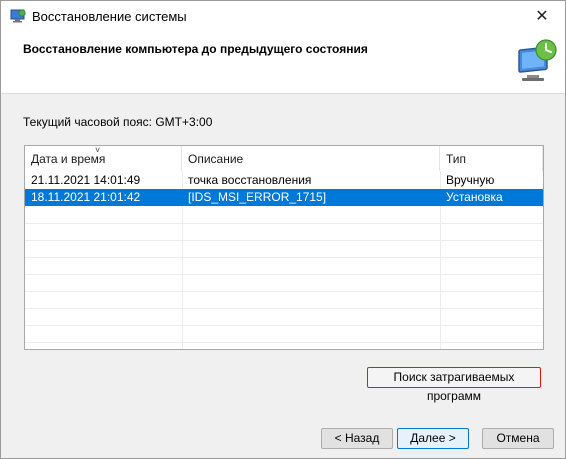  I want to click on sort-descending-icon: ˅, so click(98, 150).